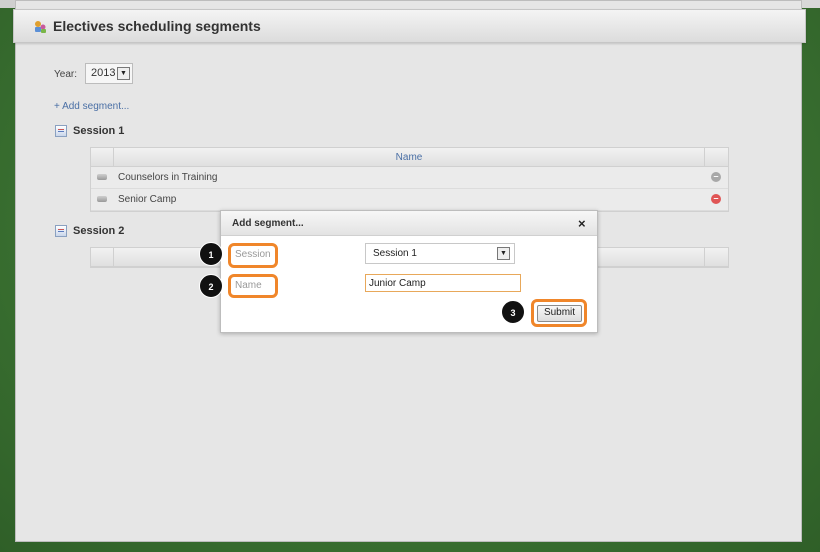  I want to click on panel-header: Electives scheduling segments, so click(409, 26).